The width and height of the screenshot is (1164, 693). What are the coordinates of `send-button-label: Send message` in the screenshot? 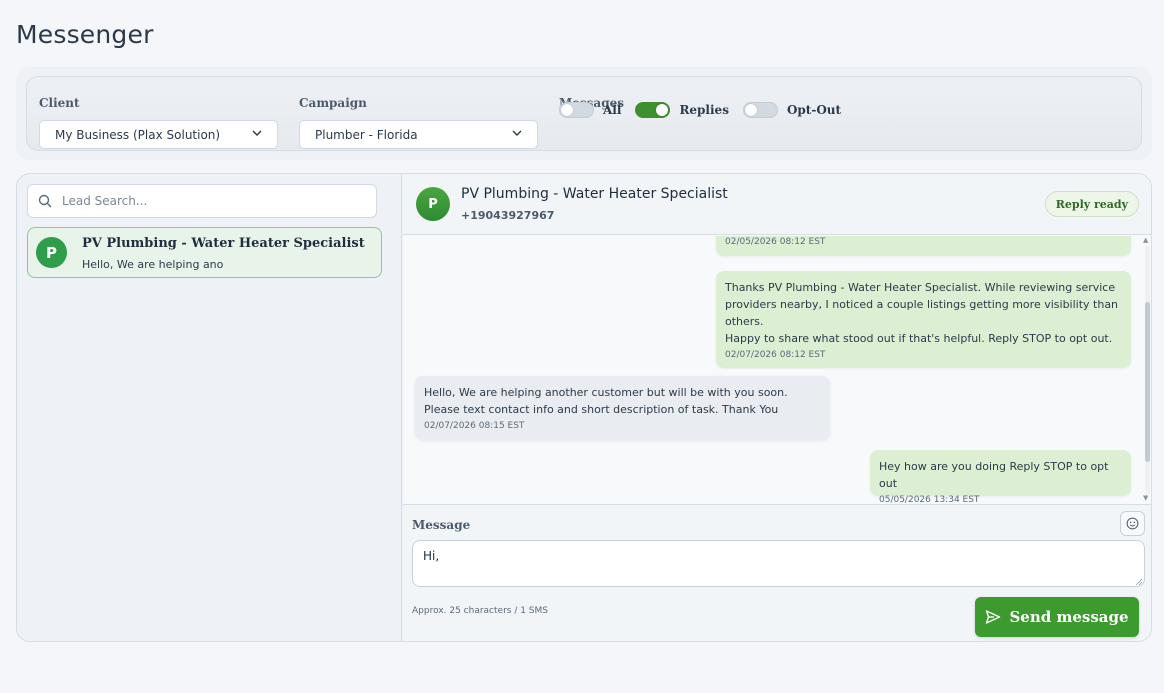 It's located at (1069, 617).